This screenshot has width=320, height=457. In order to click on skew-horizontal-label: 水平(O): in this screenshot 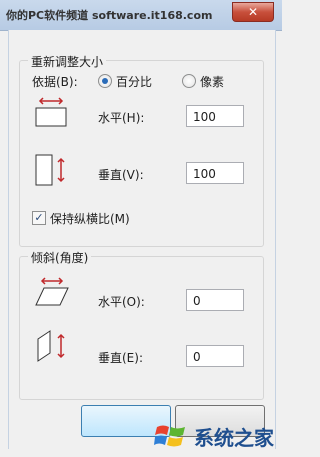, I will do `click(121, 302)`.